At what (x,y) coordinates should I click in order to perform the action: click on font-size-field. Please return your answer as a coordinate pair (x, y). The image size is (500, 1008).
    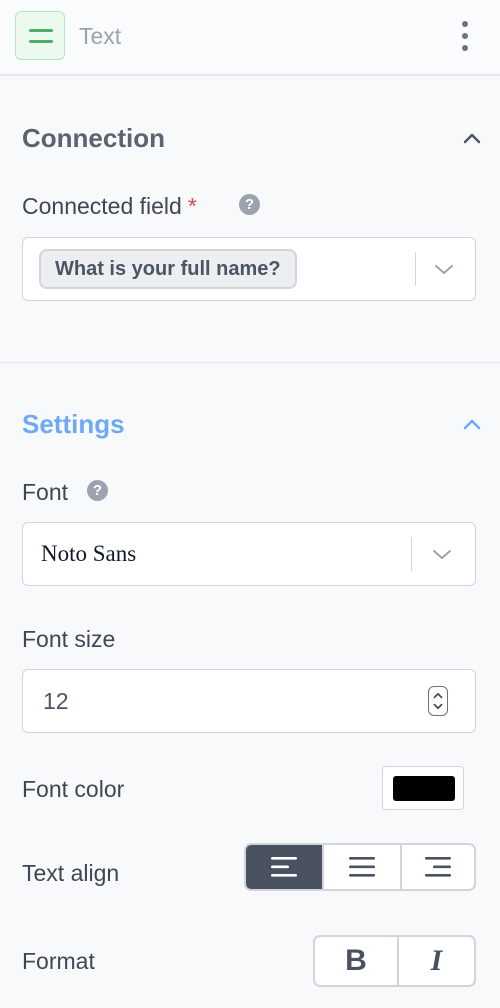
    Looking at the image, I should click on (249, 701).